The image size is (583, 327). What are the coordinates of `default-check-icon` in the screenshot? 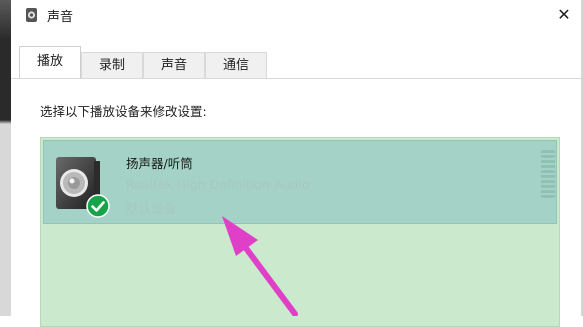 It's located at (98, 206).